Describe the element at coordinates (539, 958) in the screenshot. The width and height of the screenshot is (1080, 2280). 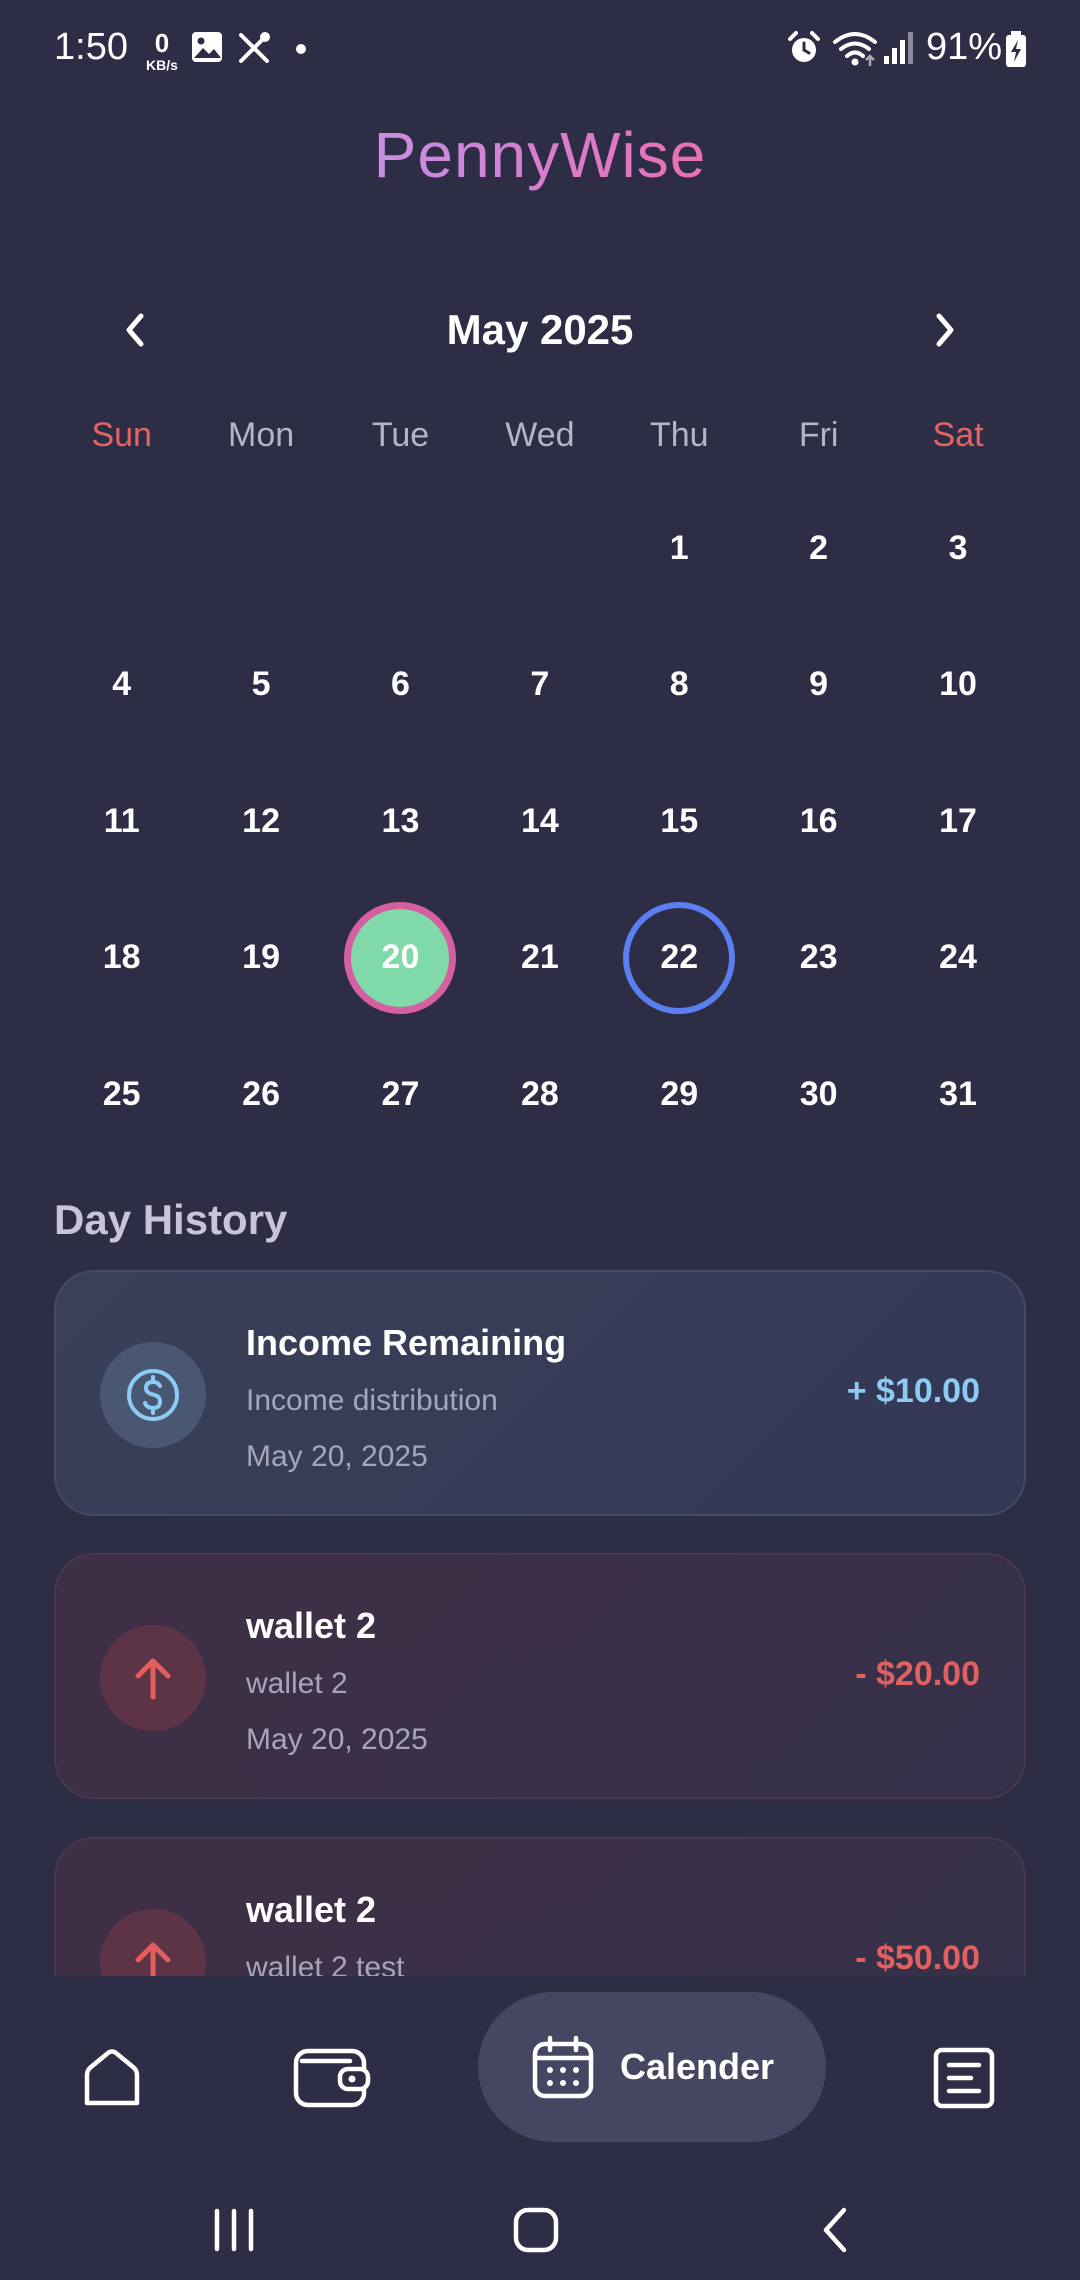
I see `calendar-day: 21` at that location.